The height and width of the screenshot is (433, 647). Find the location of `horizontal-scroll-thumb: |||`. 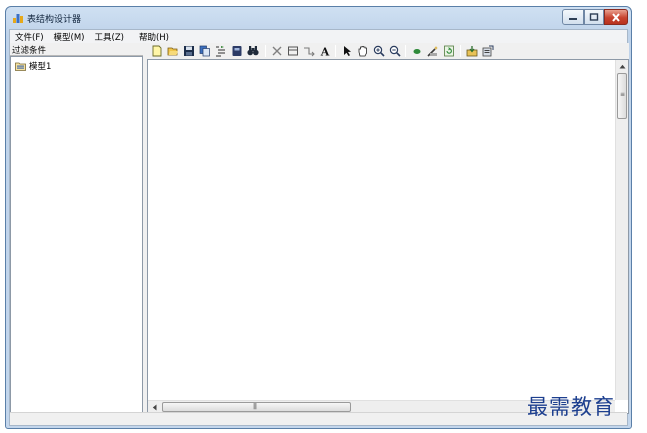

horizontal-scroll-thumb: ||| is located at coordinates (256, 407).